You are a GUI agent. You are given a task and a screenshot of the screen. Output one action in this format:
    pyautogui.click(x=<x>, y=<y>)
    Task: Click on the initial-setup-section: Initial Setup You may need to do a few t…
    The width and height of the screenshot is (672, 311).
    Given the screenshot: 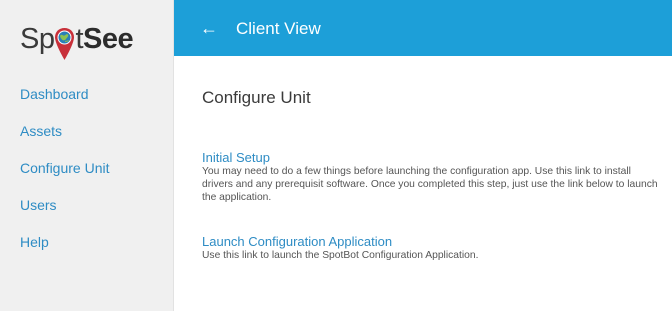 What is the action you would take?
    pyautogui.click(x=432, y=177)
    